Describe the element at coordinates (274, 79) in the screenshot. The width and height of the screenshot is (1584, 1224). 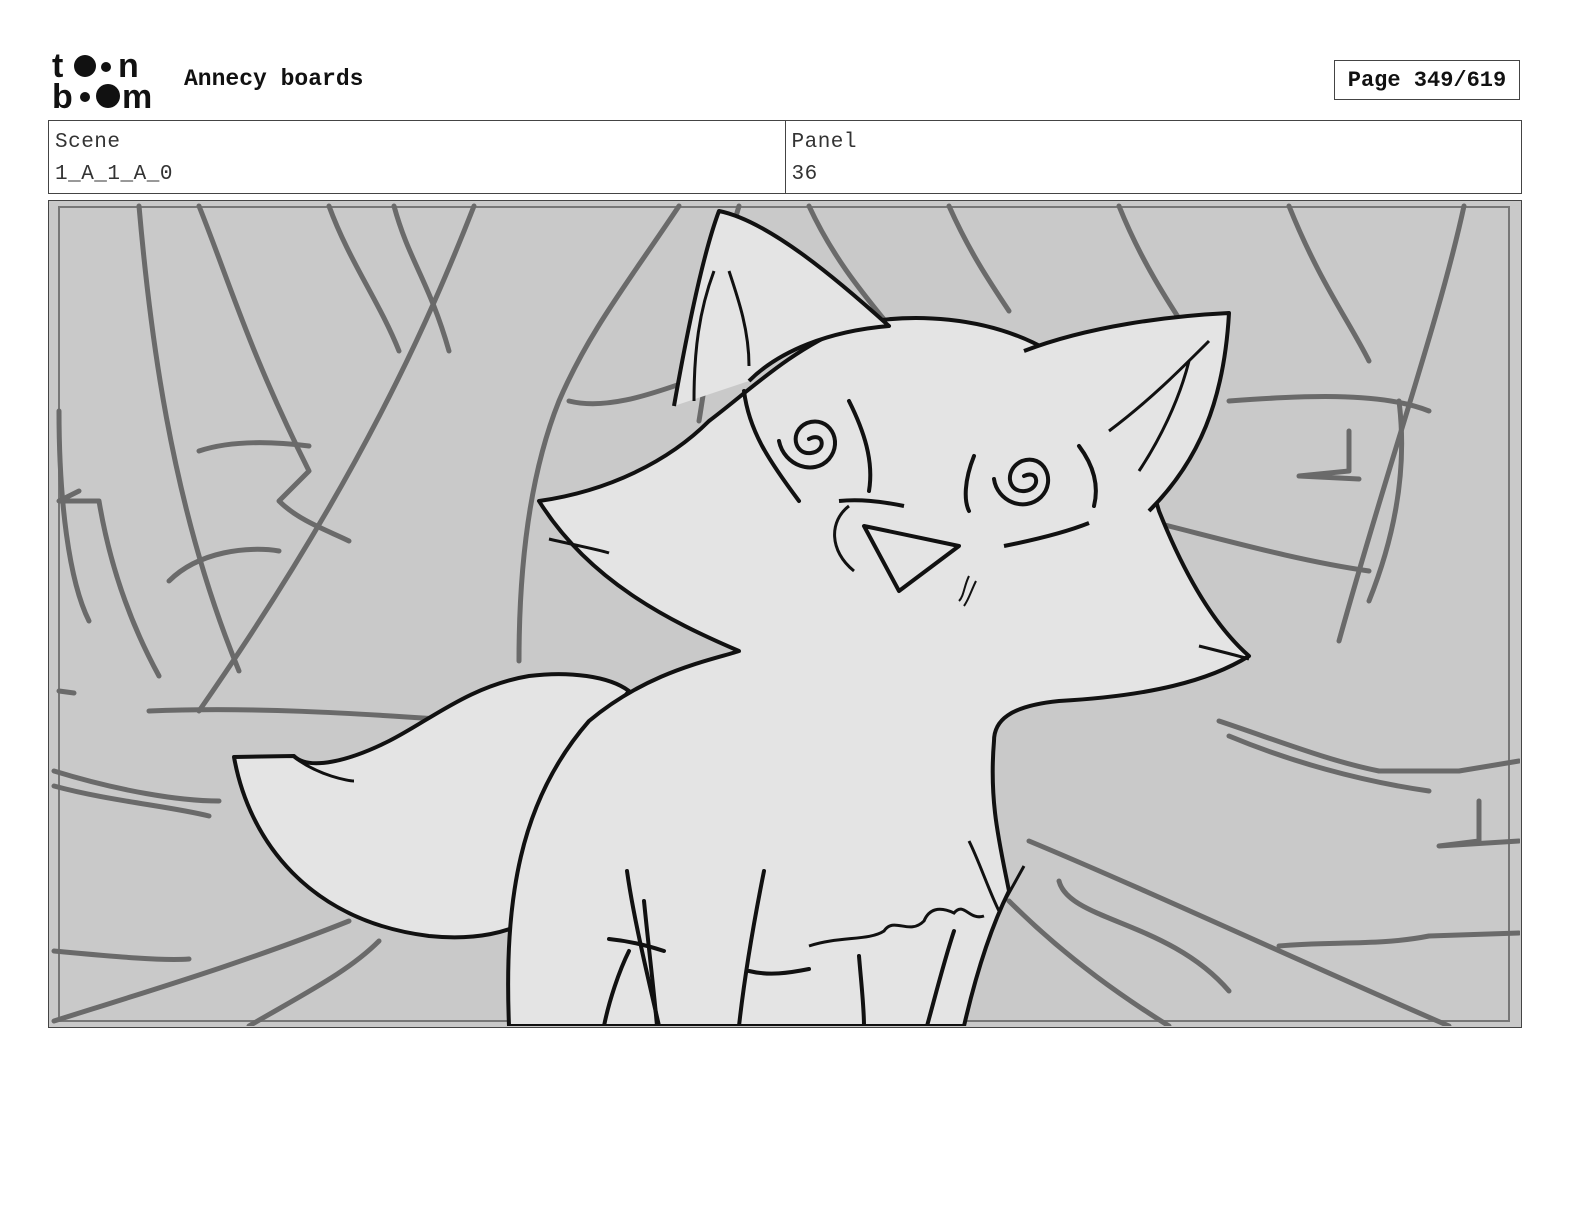
I see `document-title: Annecy boards` at that location.